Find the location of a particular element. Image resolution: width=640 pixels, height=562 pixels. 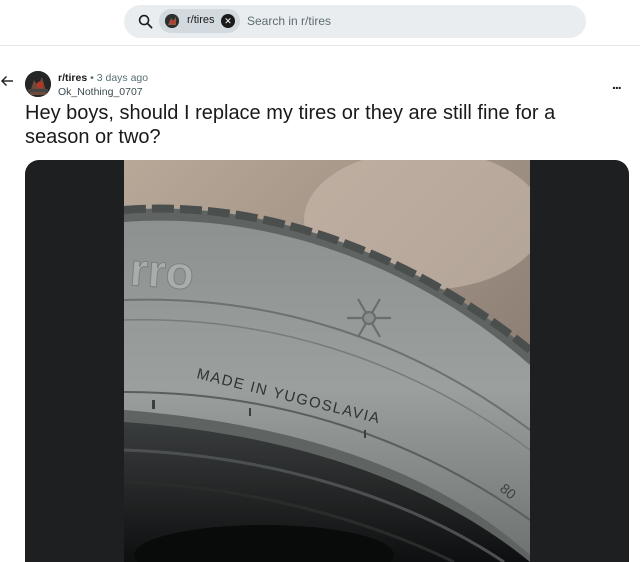

post-meta: r/tires • 3 days ago is located at coordinates (103, 78).